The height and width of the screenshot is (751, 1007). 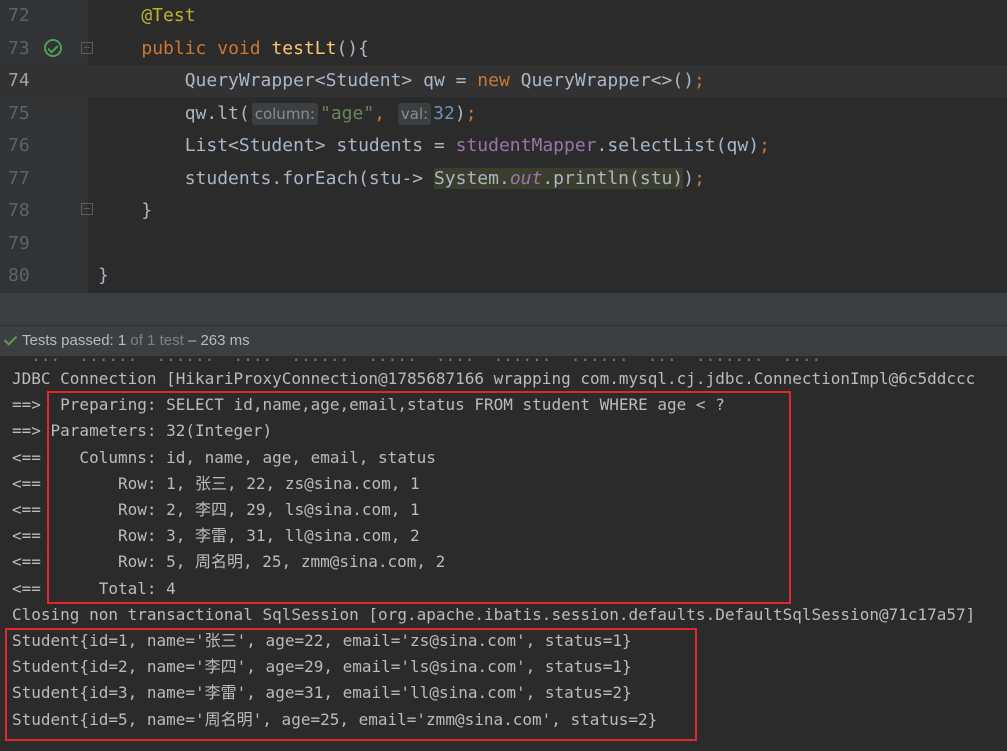 What do you see at coordinates (503, 49) in the screenshot?
I see `code-line: 73 public void testLt(){` at bounding box center [503, 49].